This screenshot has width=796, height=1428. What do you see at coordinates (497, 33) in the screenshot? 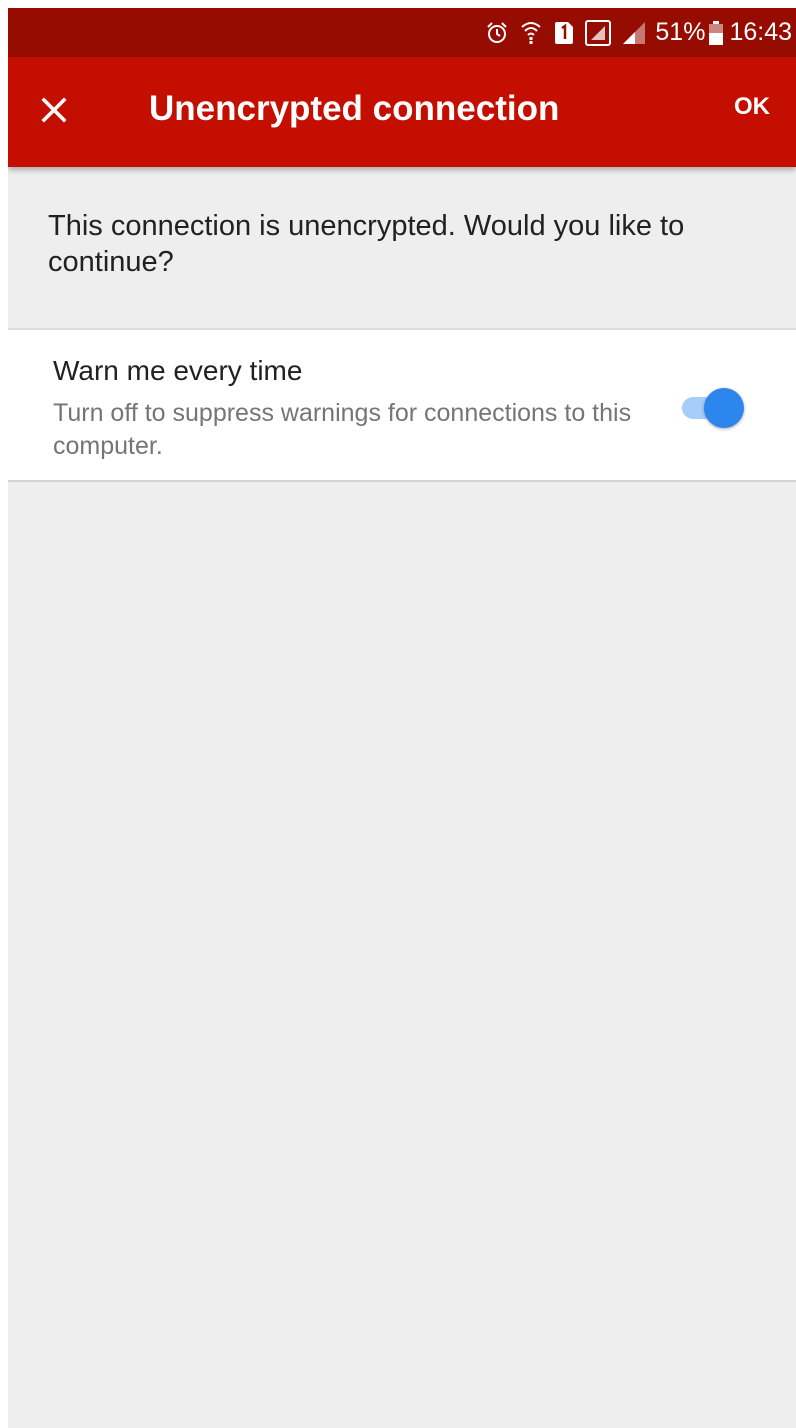
I see `alarm-icon` at bounding box center [497, 33].